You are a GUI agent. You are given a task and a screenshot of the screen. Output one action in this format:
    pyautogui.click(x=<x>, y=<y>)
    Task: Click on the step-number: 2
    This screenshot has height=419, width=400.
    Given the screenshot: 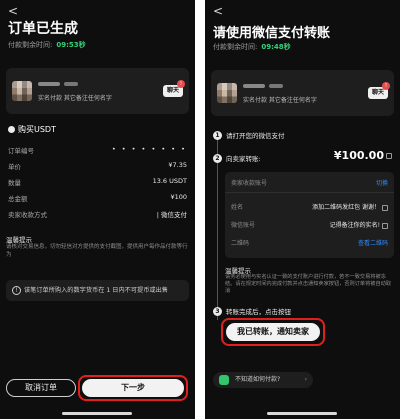 What is the action you would take?
    pyautogui.click(x=217, y=158)
    